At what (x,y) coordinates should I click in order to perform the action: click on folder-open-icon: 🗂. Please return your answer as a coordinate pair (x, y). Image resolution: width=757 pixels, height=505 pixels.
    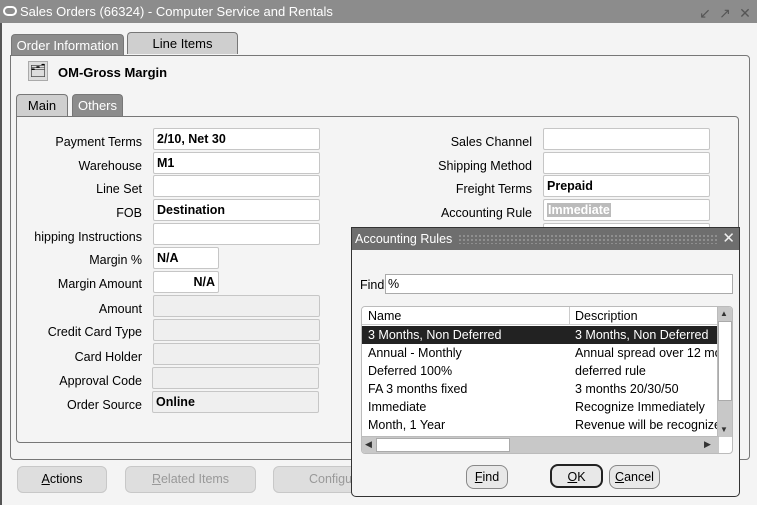
    Looking at the image, I should click on (38, 71).